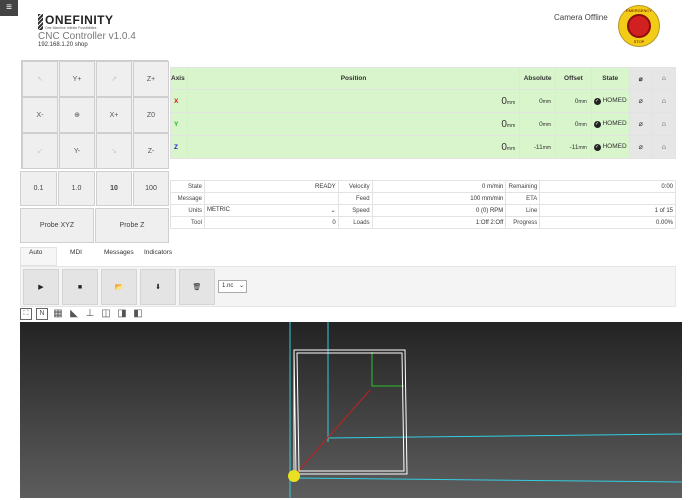 This screenshot has width=690, height=500. I want to click on units-label: Units, so click(187, 210).